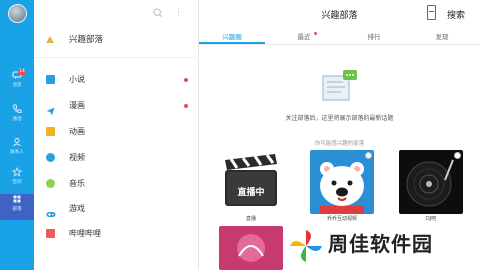  I want to click on sidebar-item-label: 漫画, so click(77, 105).